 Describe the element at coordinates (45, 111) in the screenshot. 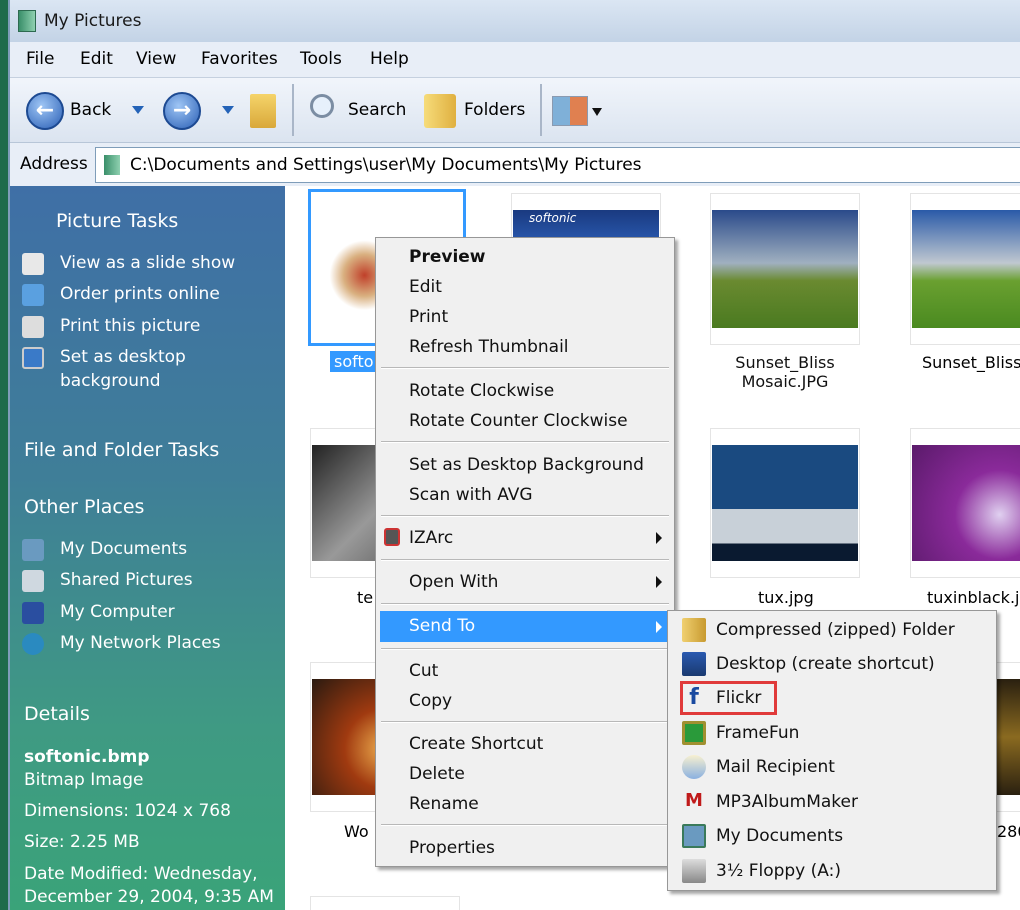

I see `back-arrow-icon: ←` at that location.